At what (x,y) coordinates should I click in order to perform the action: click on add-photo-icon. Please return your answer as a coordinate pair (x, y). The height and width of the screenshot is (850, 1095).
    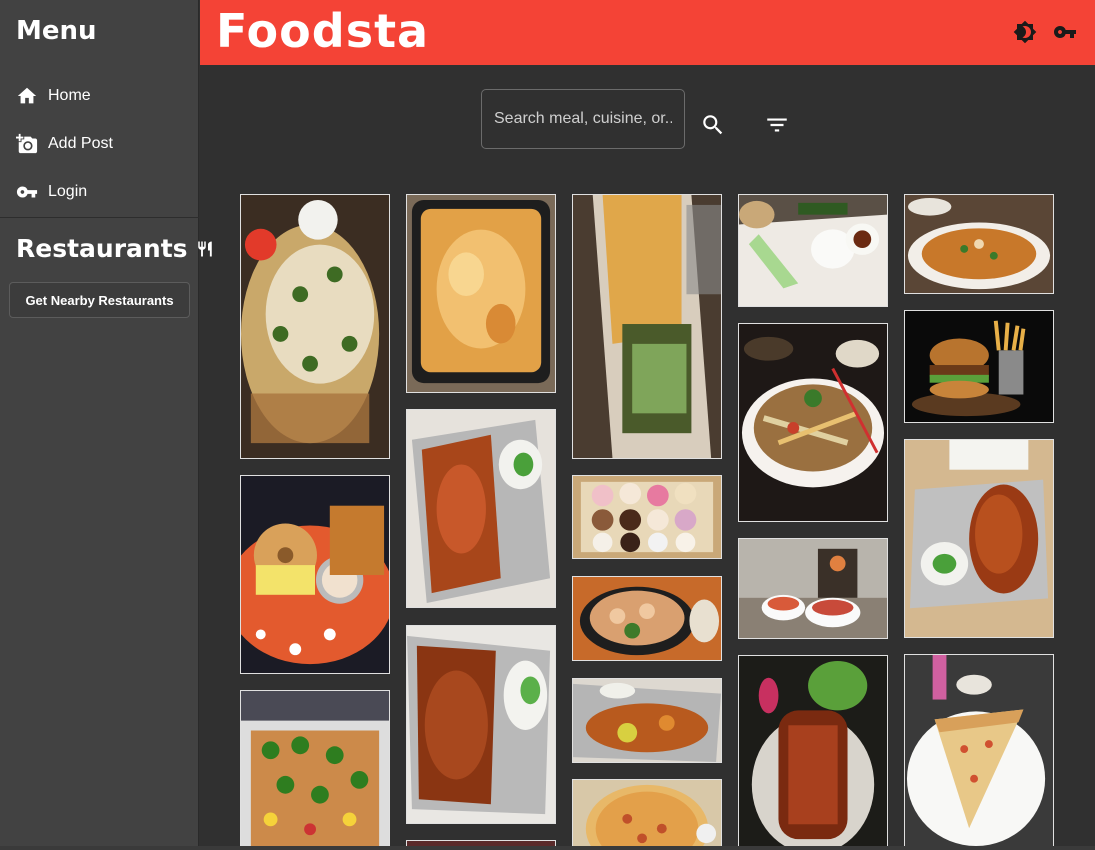
    Looking at the image, I should click on (27, 143).